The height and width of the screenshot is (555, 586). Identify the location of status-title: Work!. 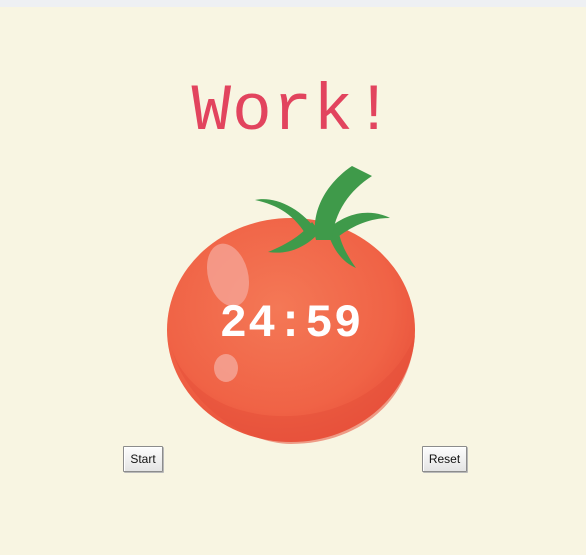
(293, 111).